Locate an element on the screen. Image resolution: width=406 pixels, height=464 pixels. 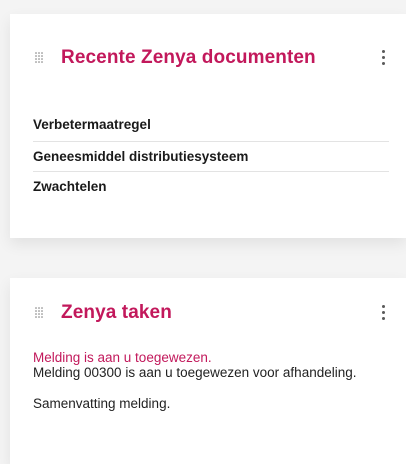
document-link: Geneesmiddel distributiesysteem is located at coordinates (211, 156).